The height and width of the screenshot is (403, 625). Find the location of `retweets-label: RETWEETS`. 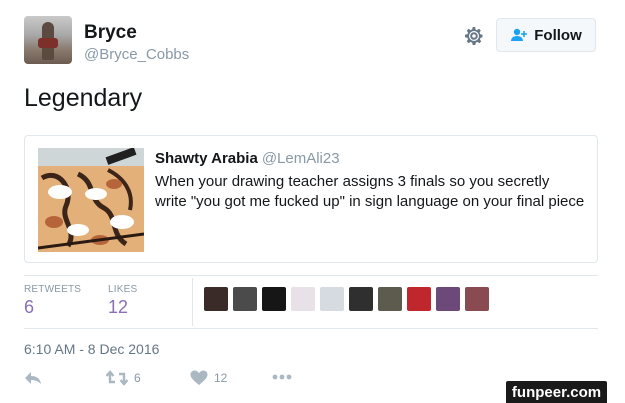

retweets-label: RETWEETS is located at coordinates (53, 289).